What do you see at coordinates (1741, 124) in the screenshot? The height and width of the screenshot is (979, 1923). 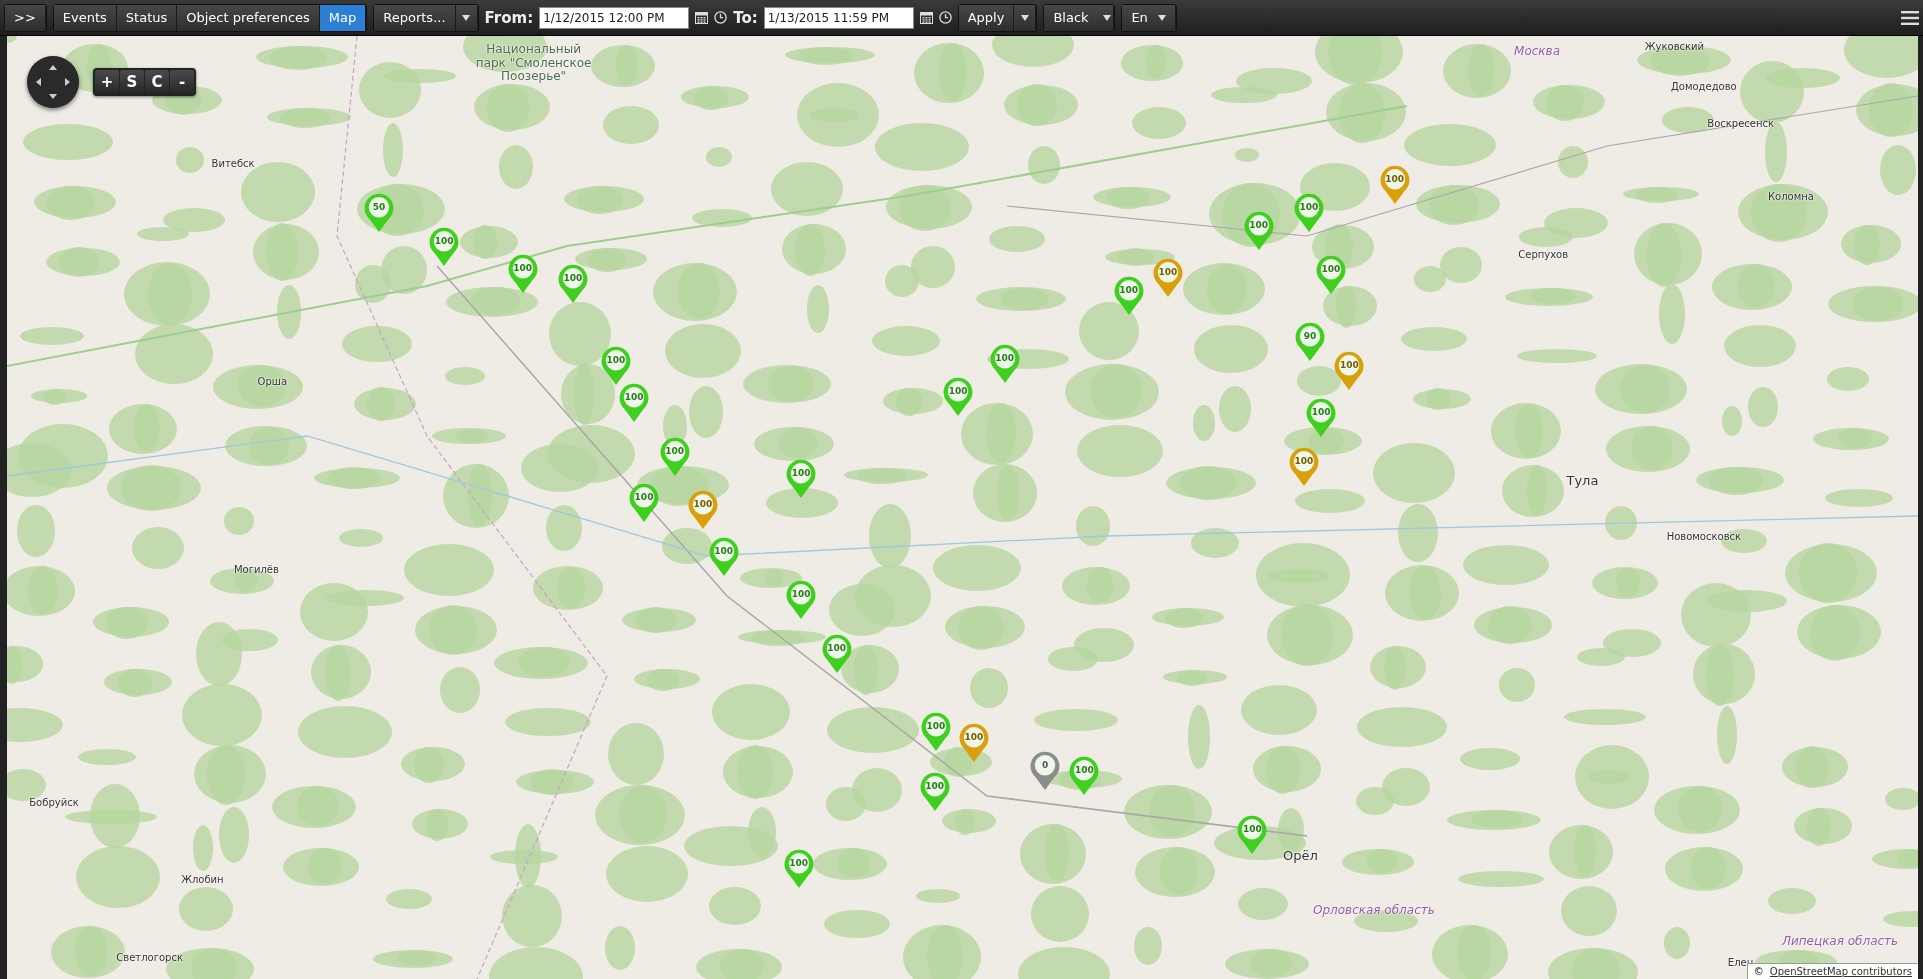 I see `city-label: Воскресенск` at bounding box center [1741, 124].